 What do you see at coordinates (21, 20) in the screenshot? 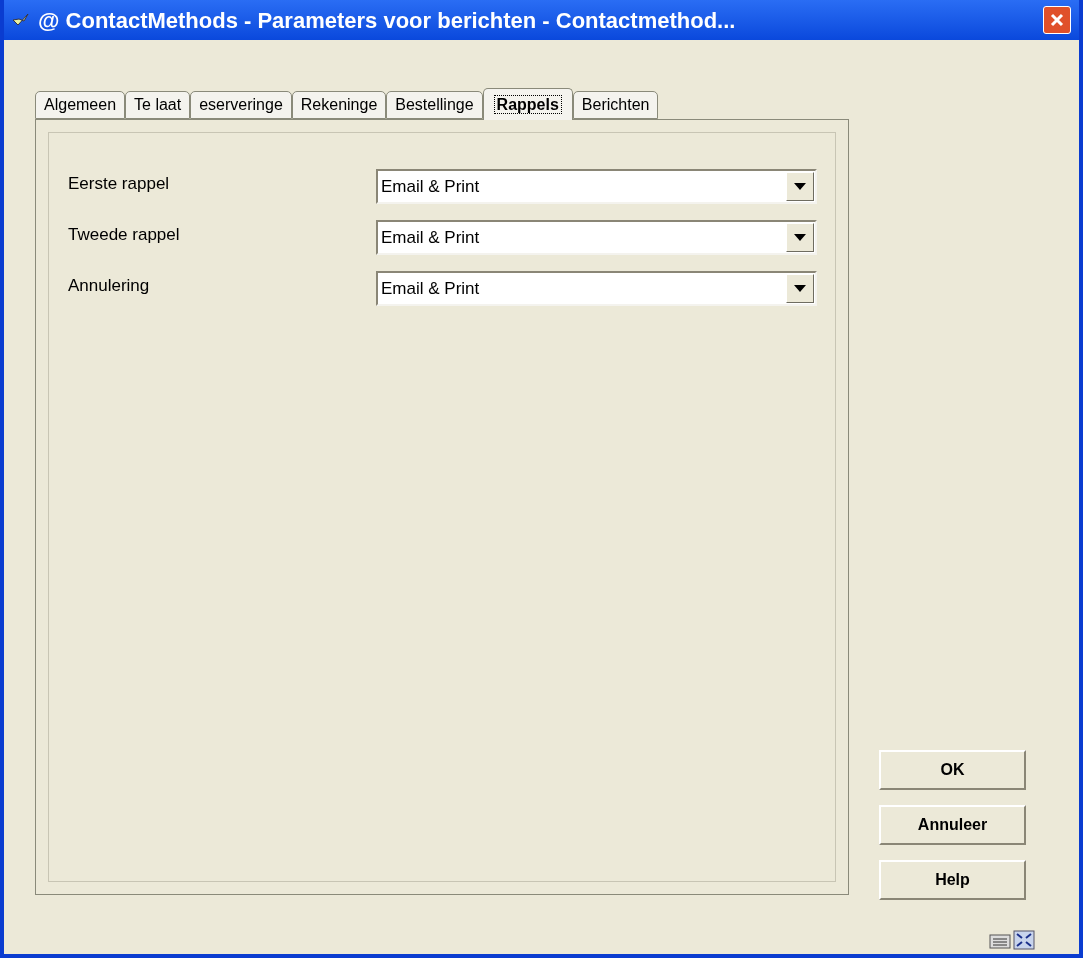
I see `app-icon` at bounding box center [21, 20].